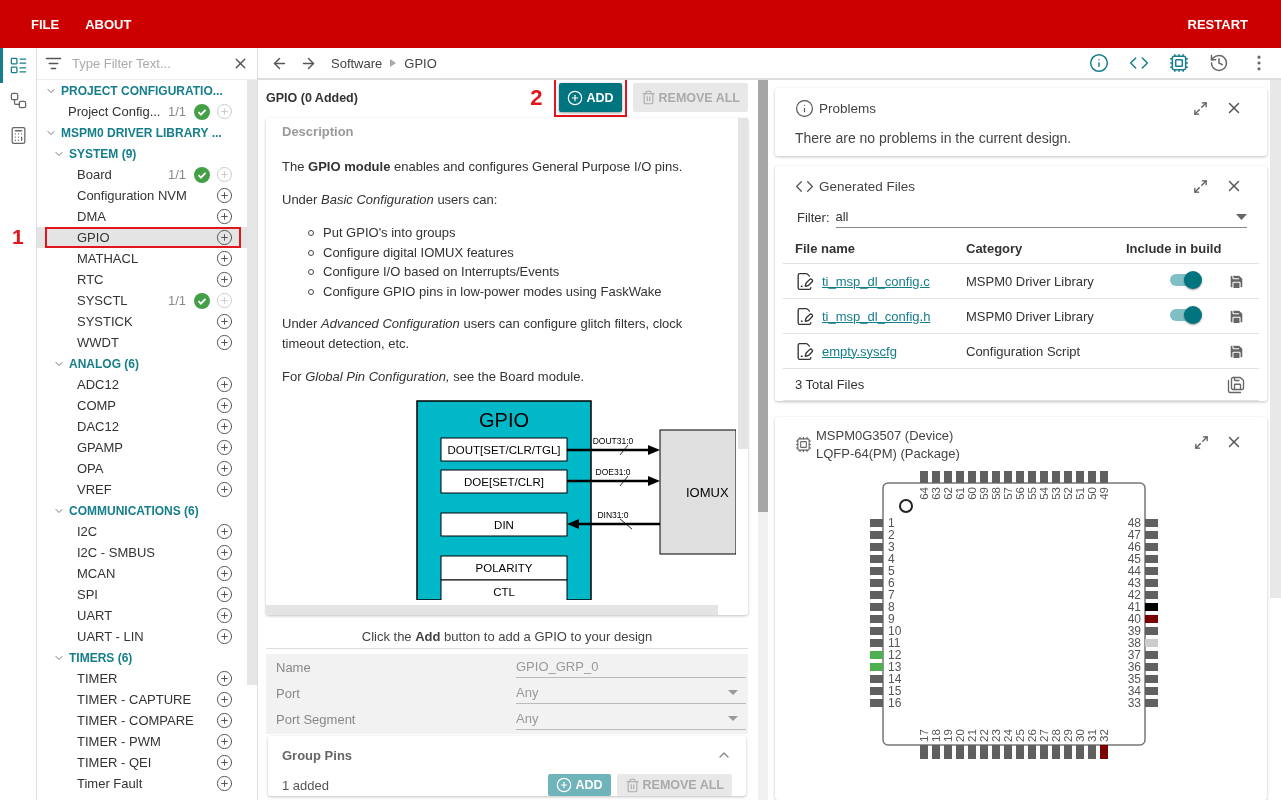  What do you see at coordinates (142, 111) in the screenshot?
I see `tree-item: Project Config... 1/1` at bounding box center [142, 111].